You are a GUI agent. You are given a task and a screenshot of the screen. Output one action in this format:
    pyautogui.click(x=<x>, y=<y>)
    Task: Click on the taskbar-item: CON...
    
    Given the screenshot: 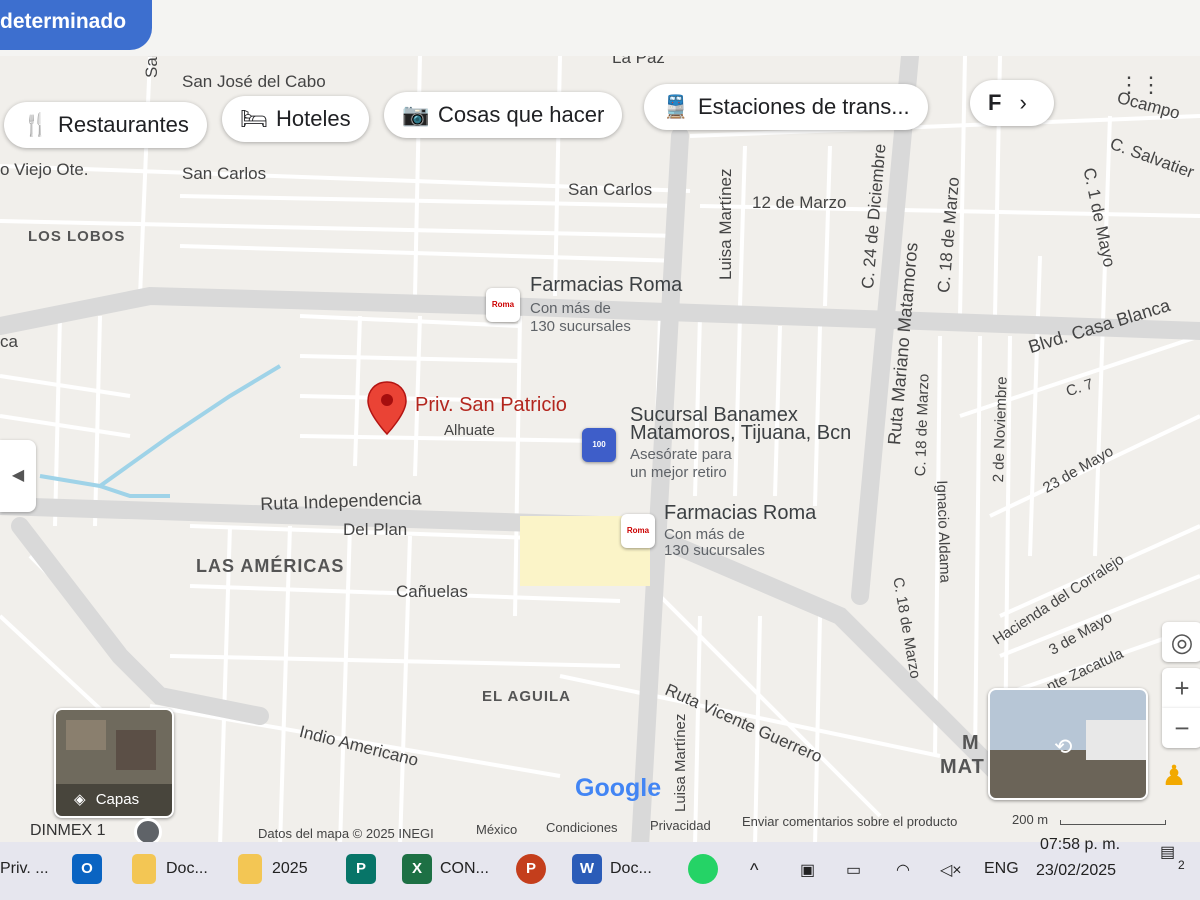 What is the action you would take?
    pyautogui.click(x=464, y=869)
    